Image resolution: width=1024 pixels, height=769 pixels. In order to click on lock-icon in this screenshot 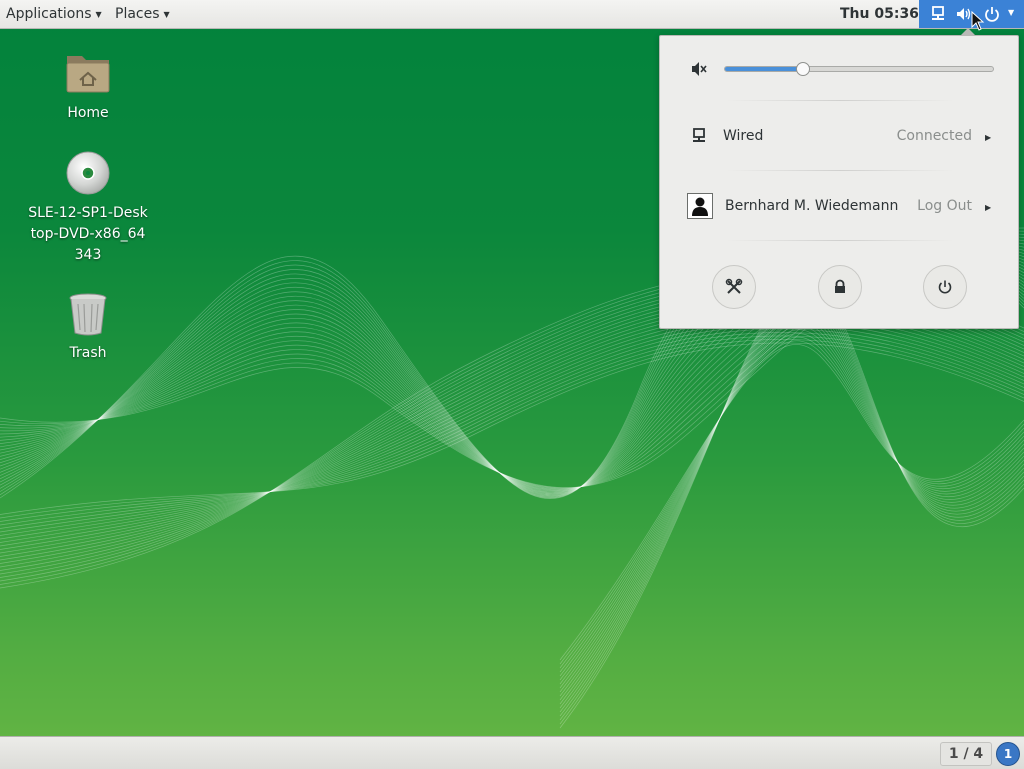, I will do `click(840, 286)`.